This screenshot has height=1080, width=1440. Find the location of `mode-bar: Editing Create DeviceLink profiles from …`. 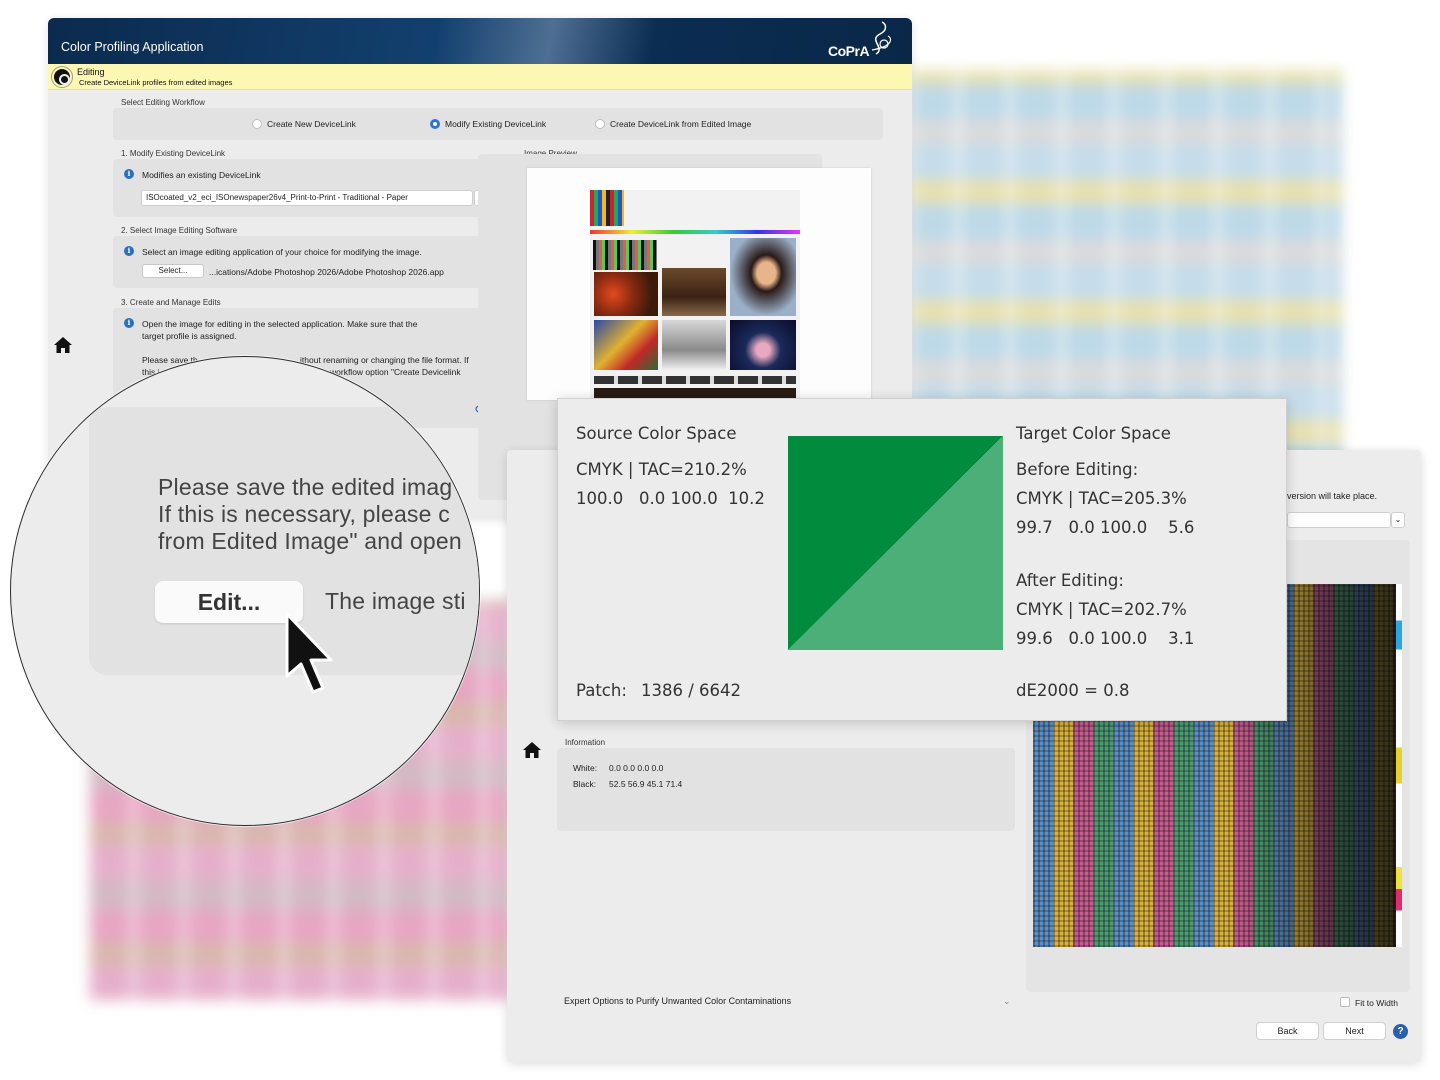

mode-bar: Editing Create DeviceLink profiles from … is located at coordinates (480, 77).